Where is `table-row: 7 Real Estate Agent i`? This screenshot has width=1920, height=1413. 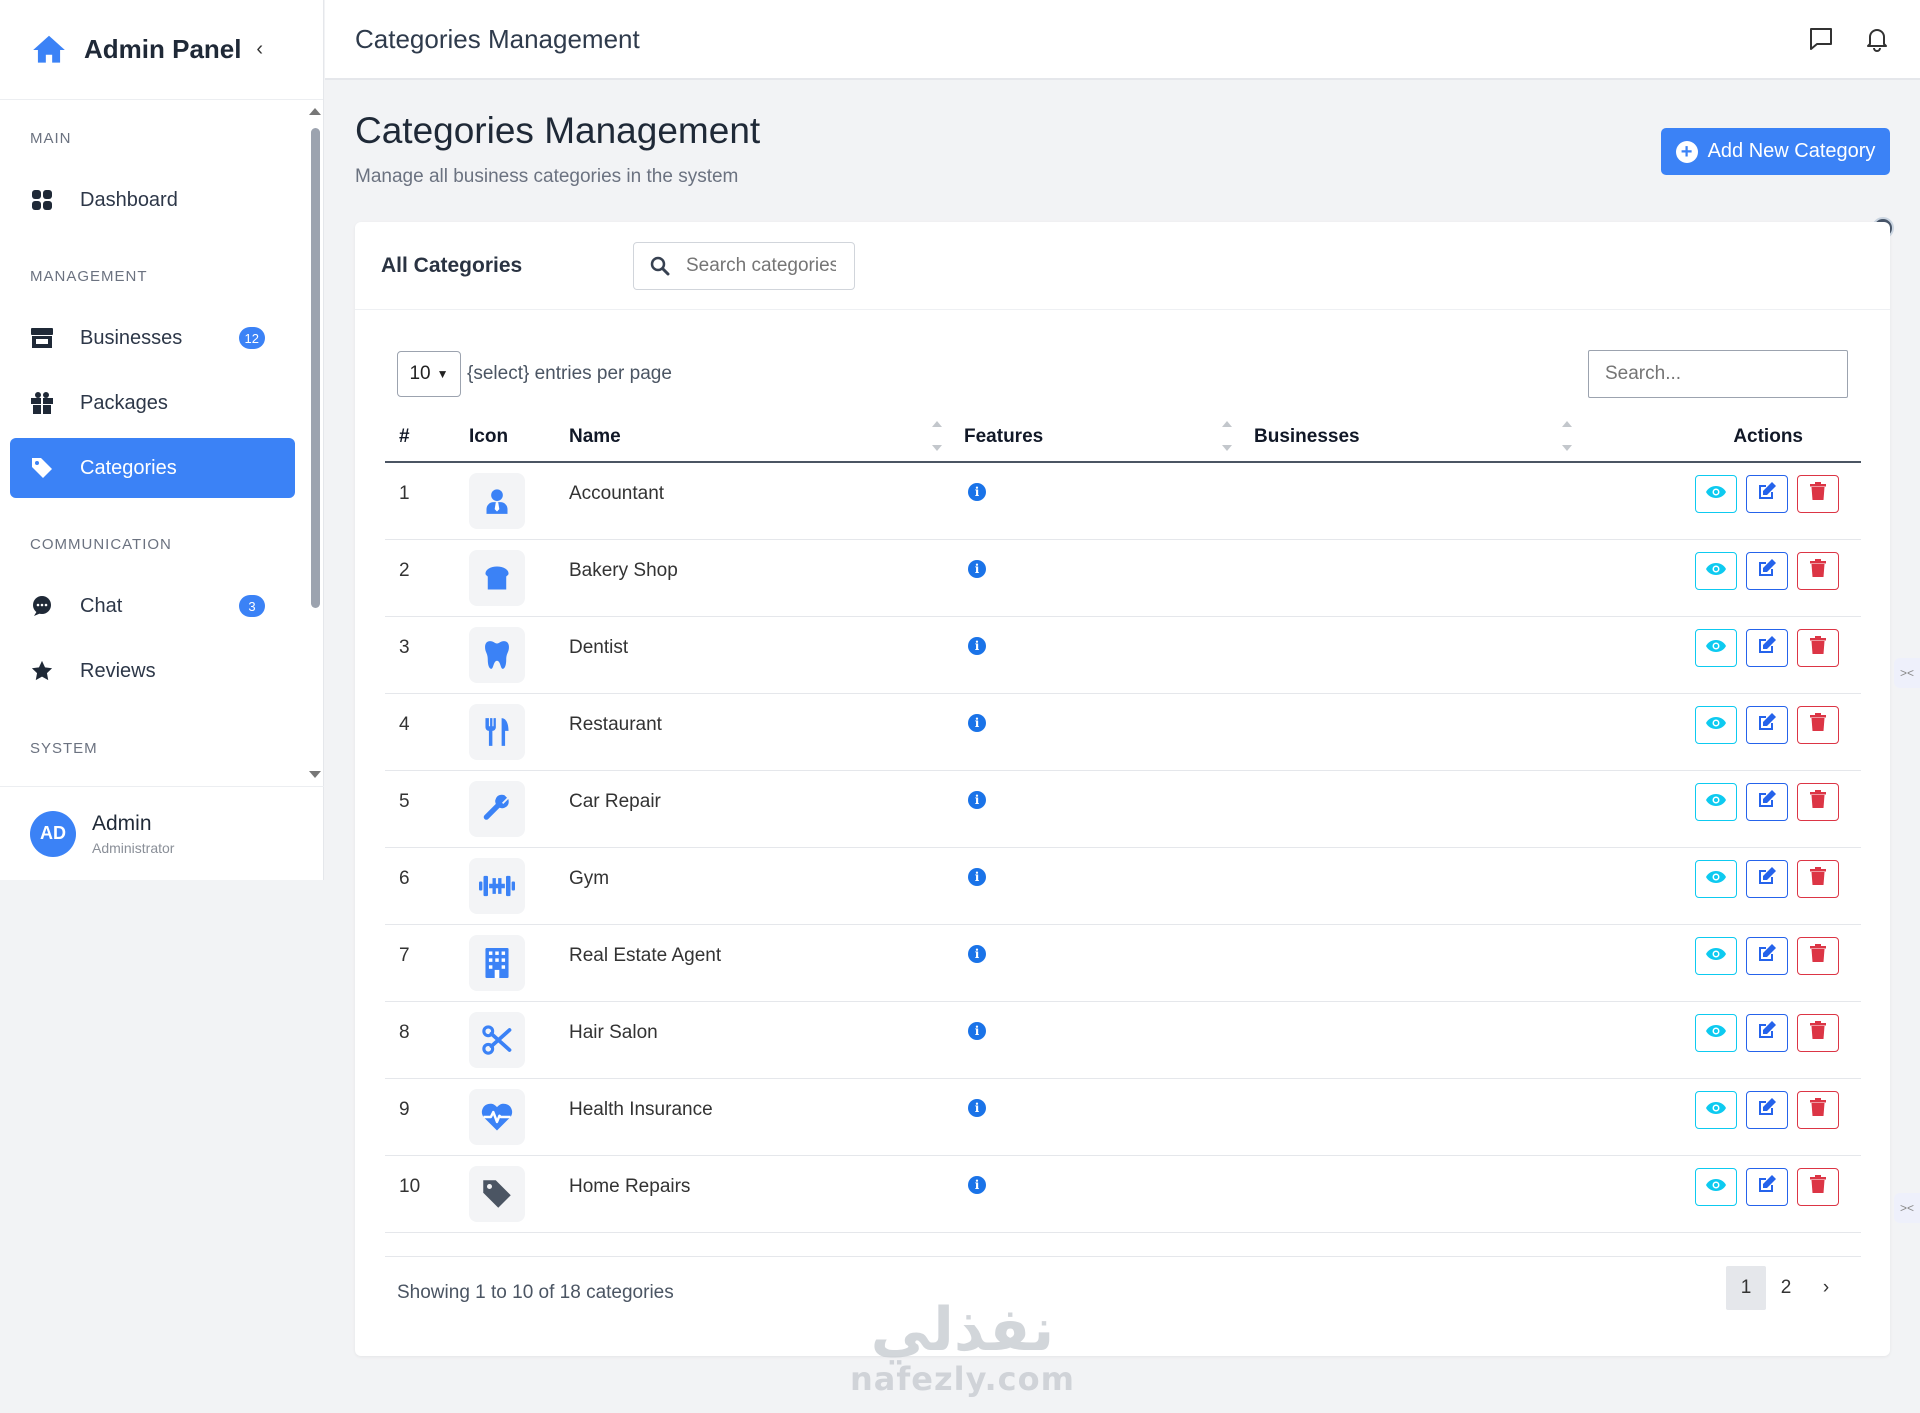 table-row: 7 Real Estate Agent i is located at coordinates (1123, 963).